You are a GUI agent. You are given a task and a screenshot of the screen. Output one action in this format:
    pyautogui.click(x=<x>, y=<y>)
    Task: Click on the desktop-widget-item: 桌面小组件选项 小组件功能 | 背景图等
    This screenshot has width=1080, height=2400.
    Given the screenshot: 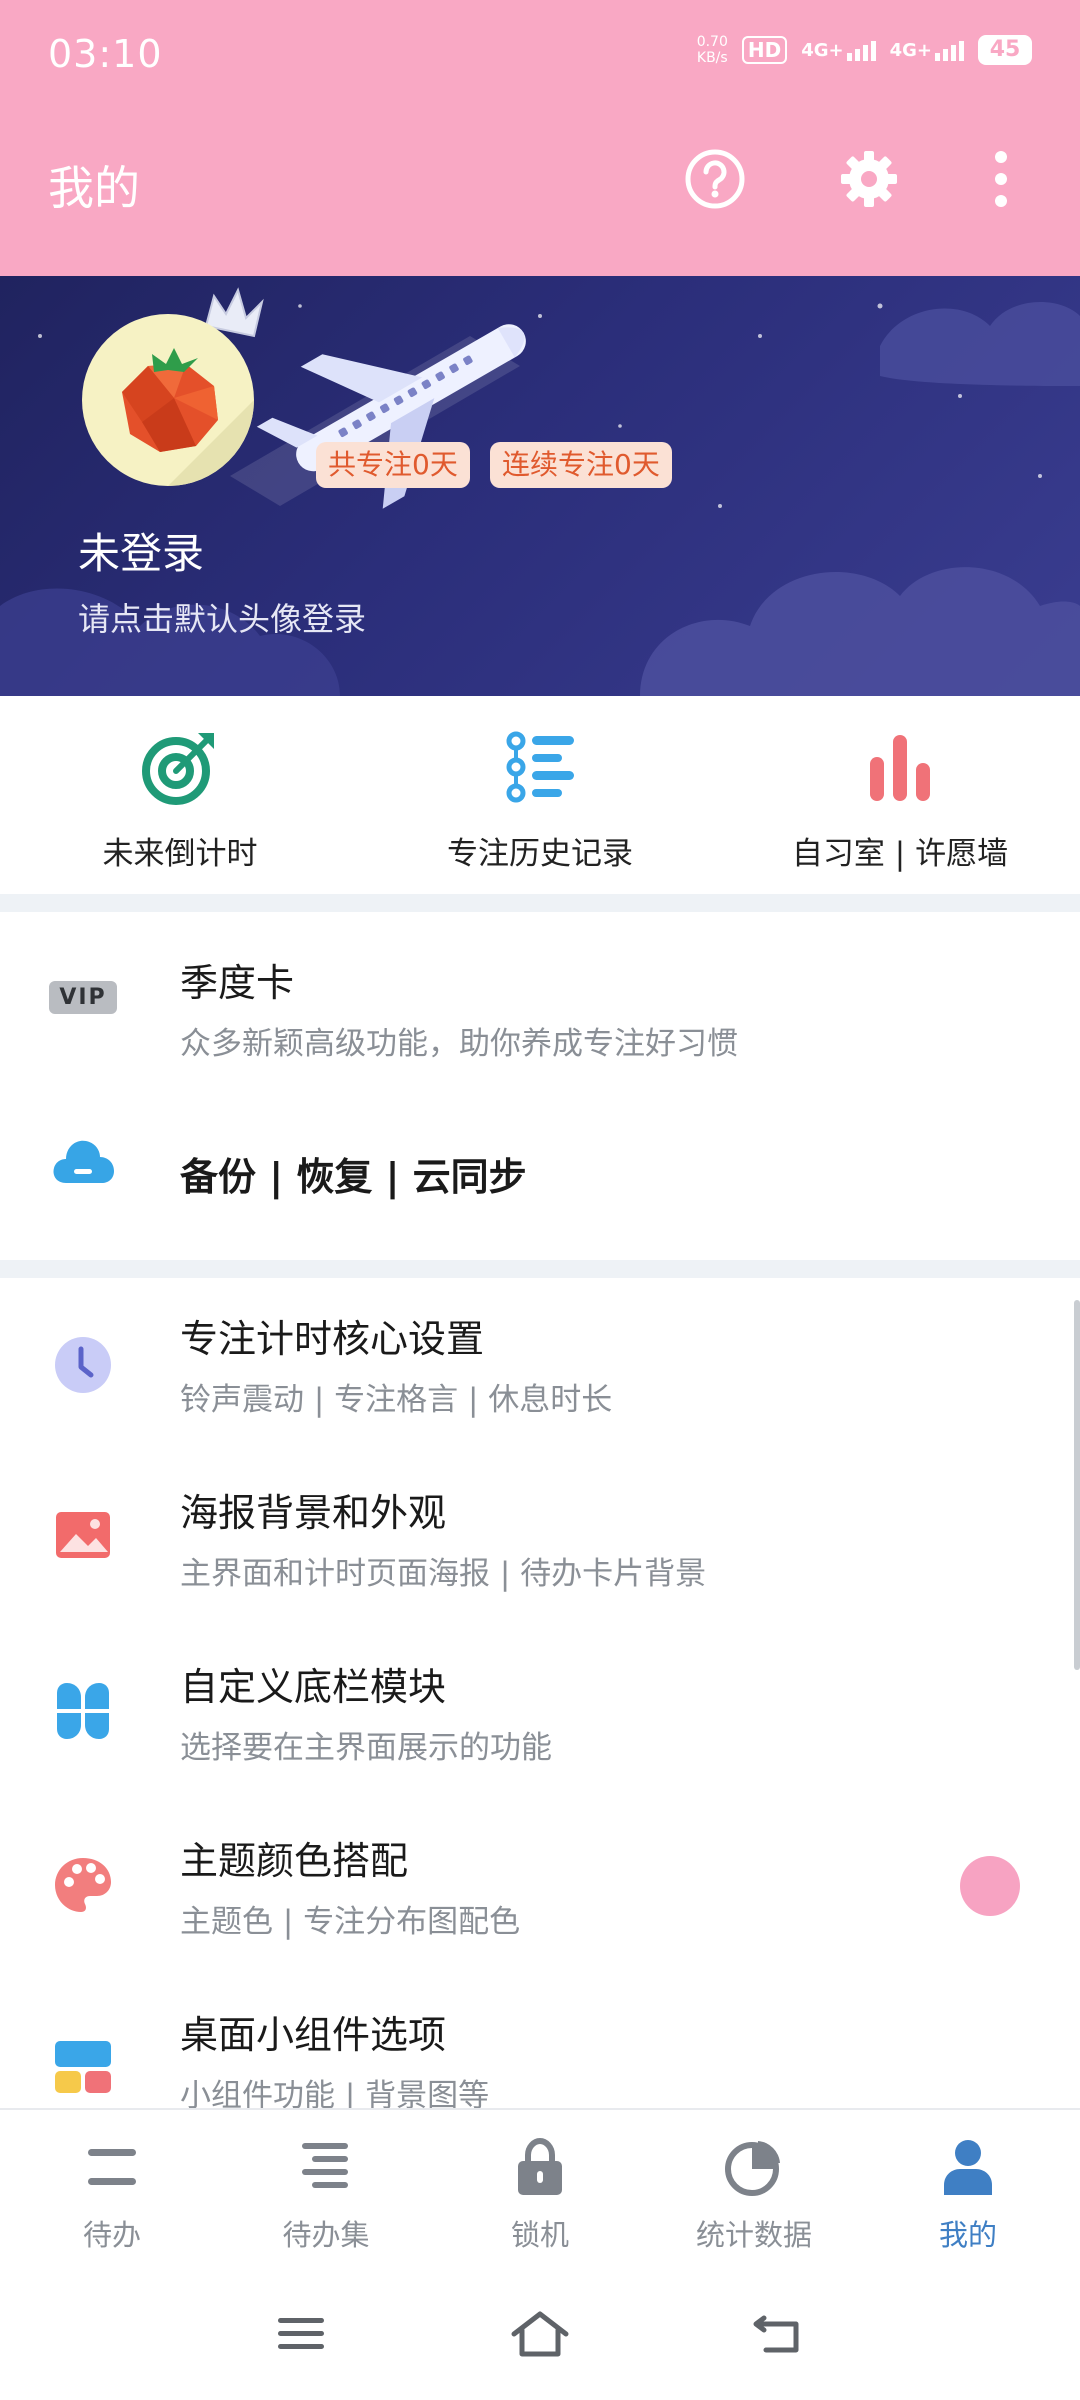 What is the action you would take?
    pyautogui.click(x=540, y=2041)
    